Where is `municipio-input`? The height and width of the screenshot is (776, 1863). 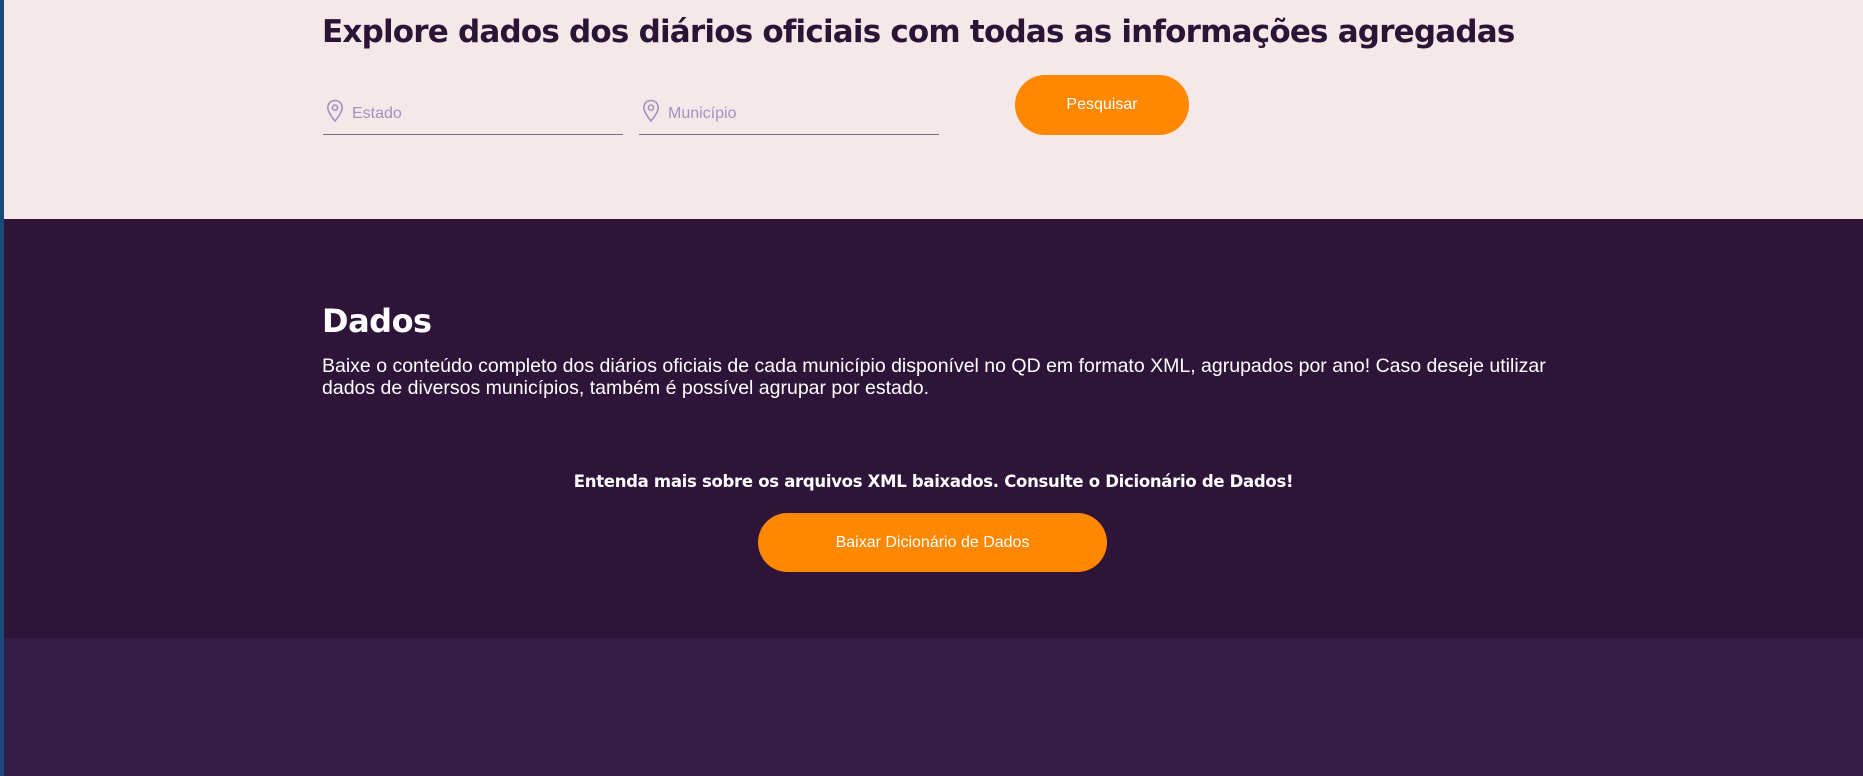 municipio-input is located at coordinates (798, 114).